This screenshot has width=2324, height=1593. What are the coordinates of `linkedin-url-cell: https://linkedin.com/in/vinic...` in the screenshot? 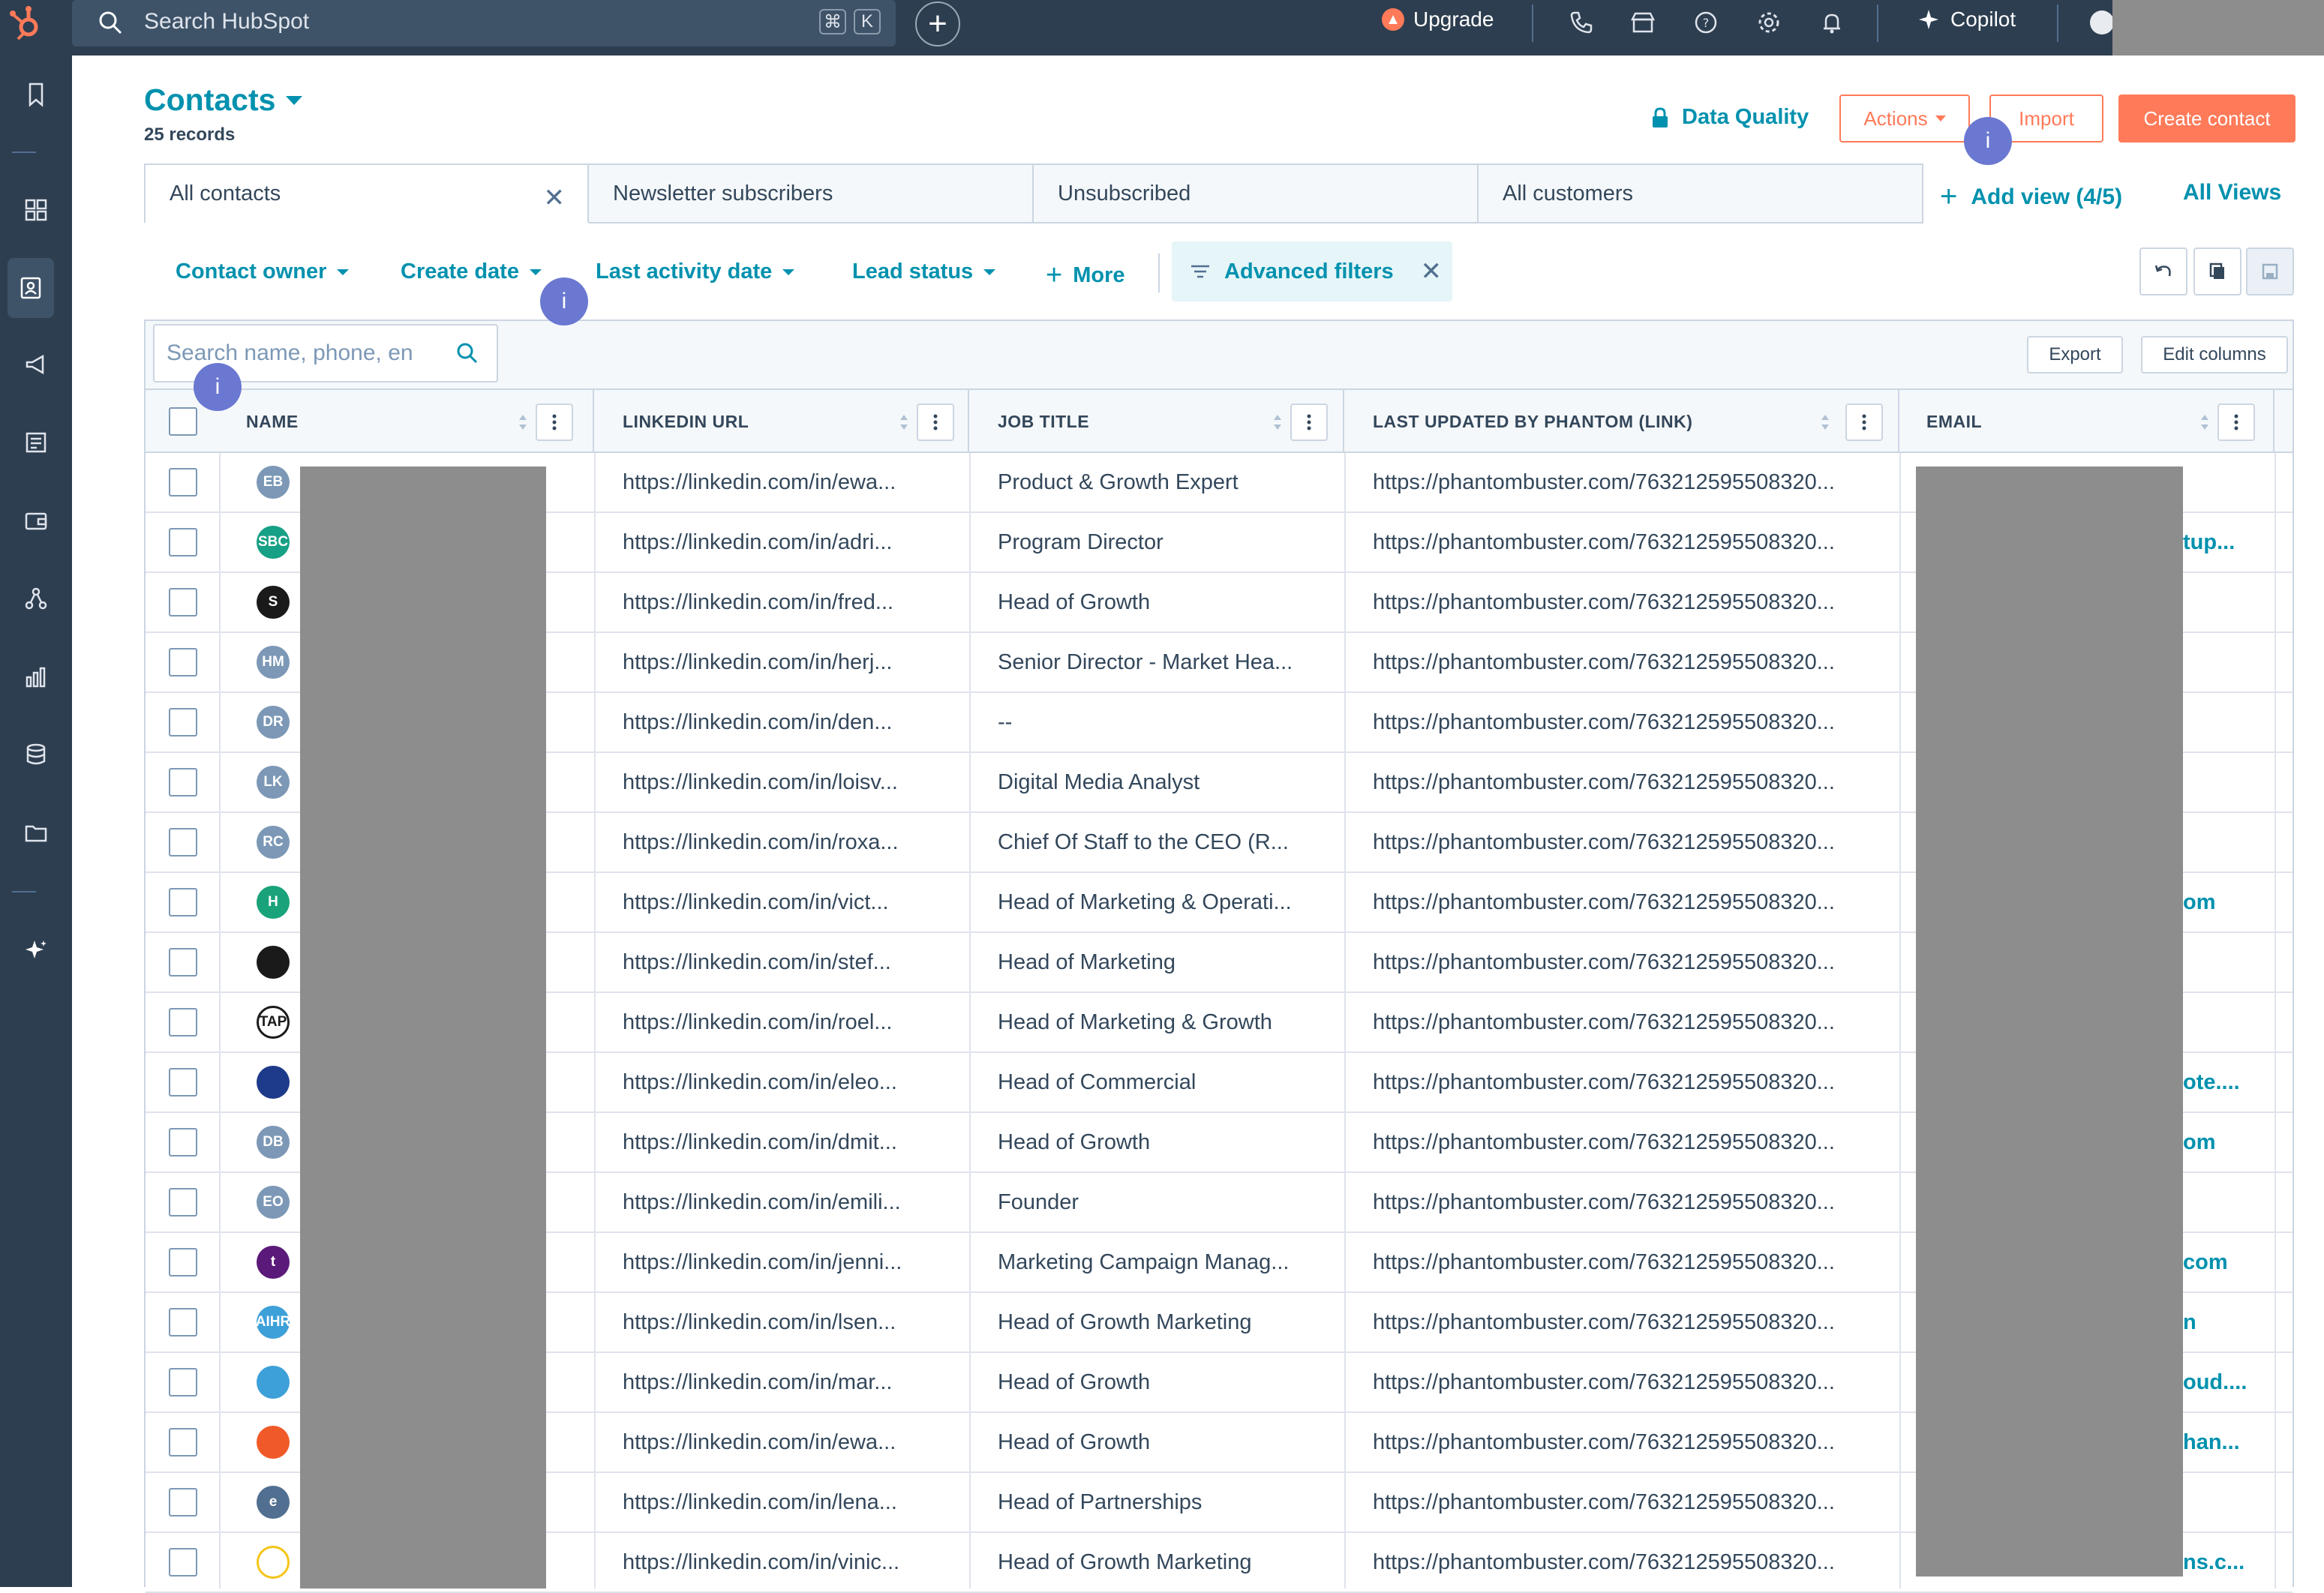 It's located at (792, 1562).